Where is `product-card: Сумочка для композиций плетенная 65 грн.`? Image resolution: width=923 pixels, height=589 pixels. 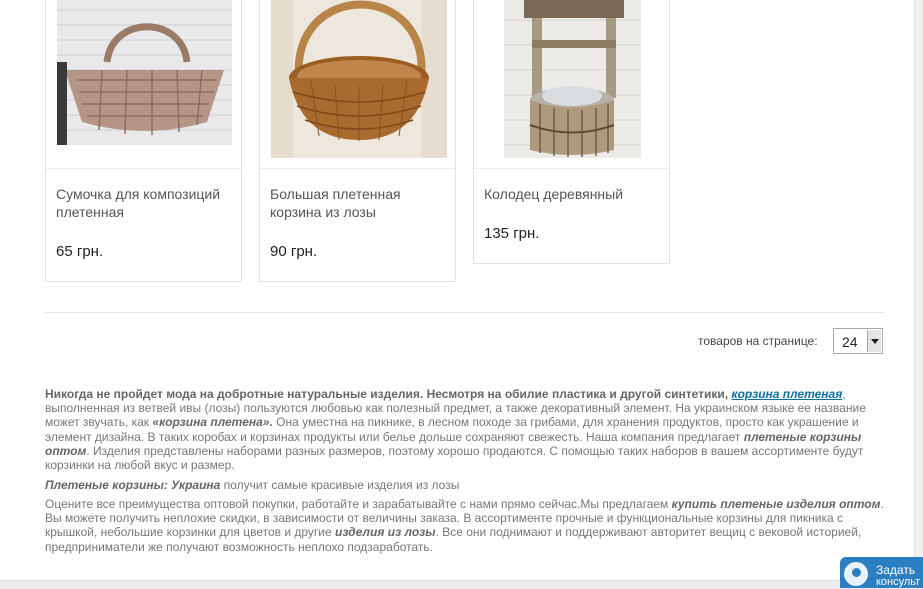
product-card: Сумочка для композиций плетенная 65 грн. is located at coordinates (143, 141).